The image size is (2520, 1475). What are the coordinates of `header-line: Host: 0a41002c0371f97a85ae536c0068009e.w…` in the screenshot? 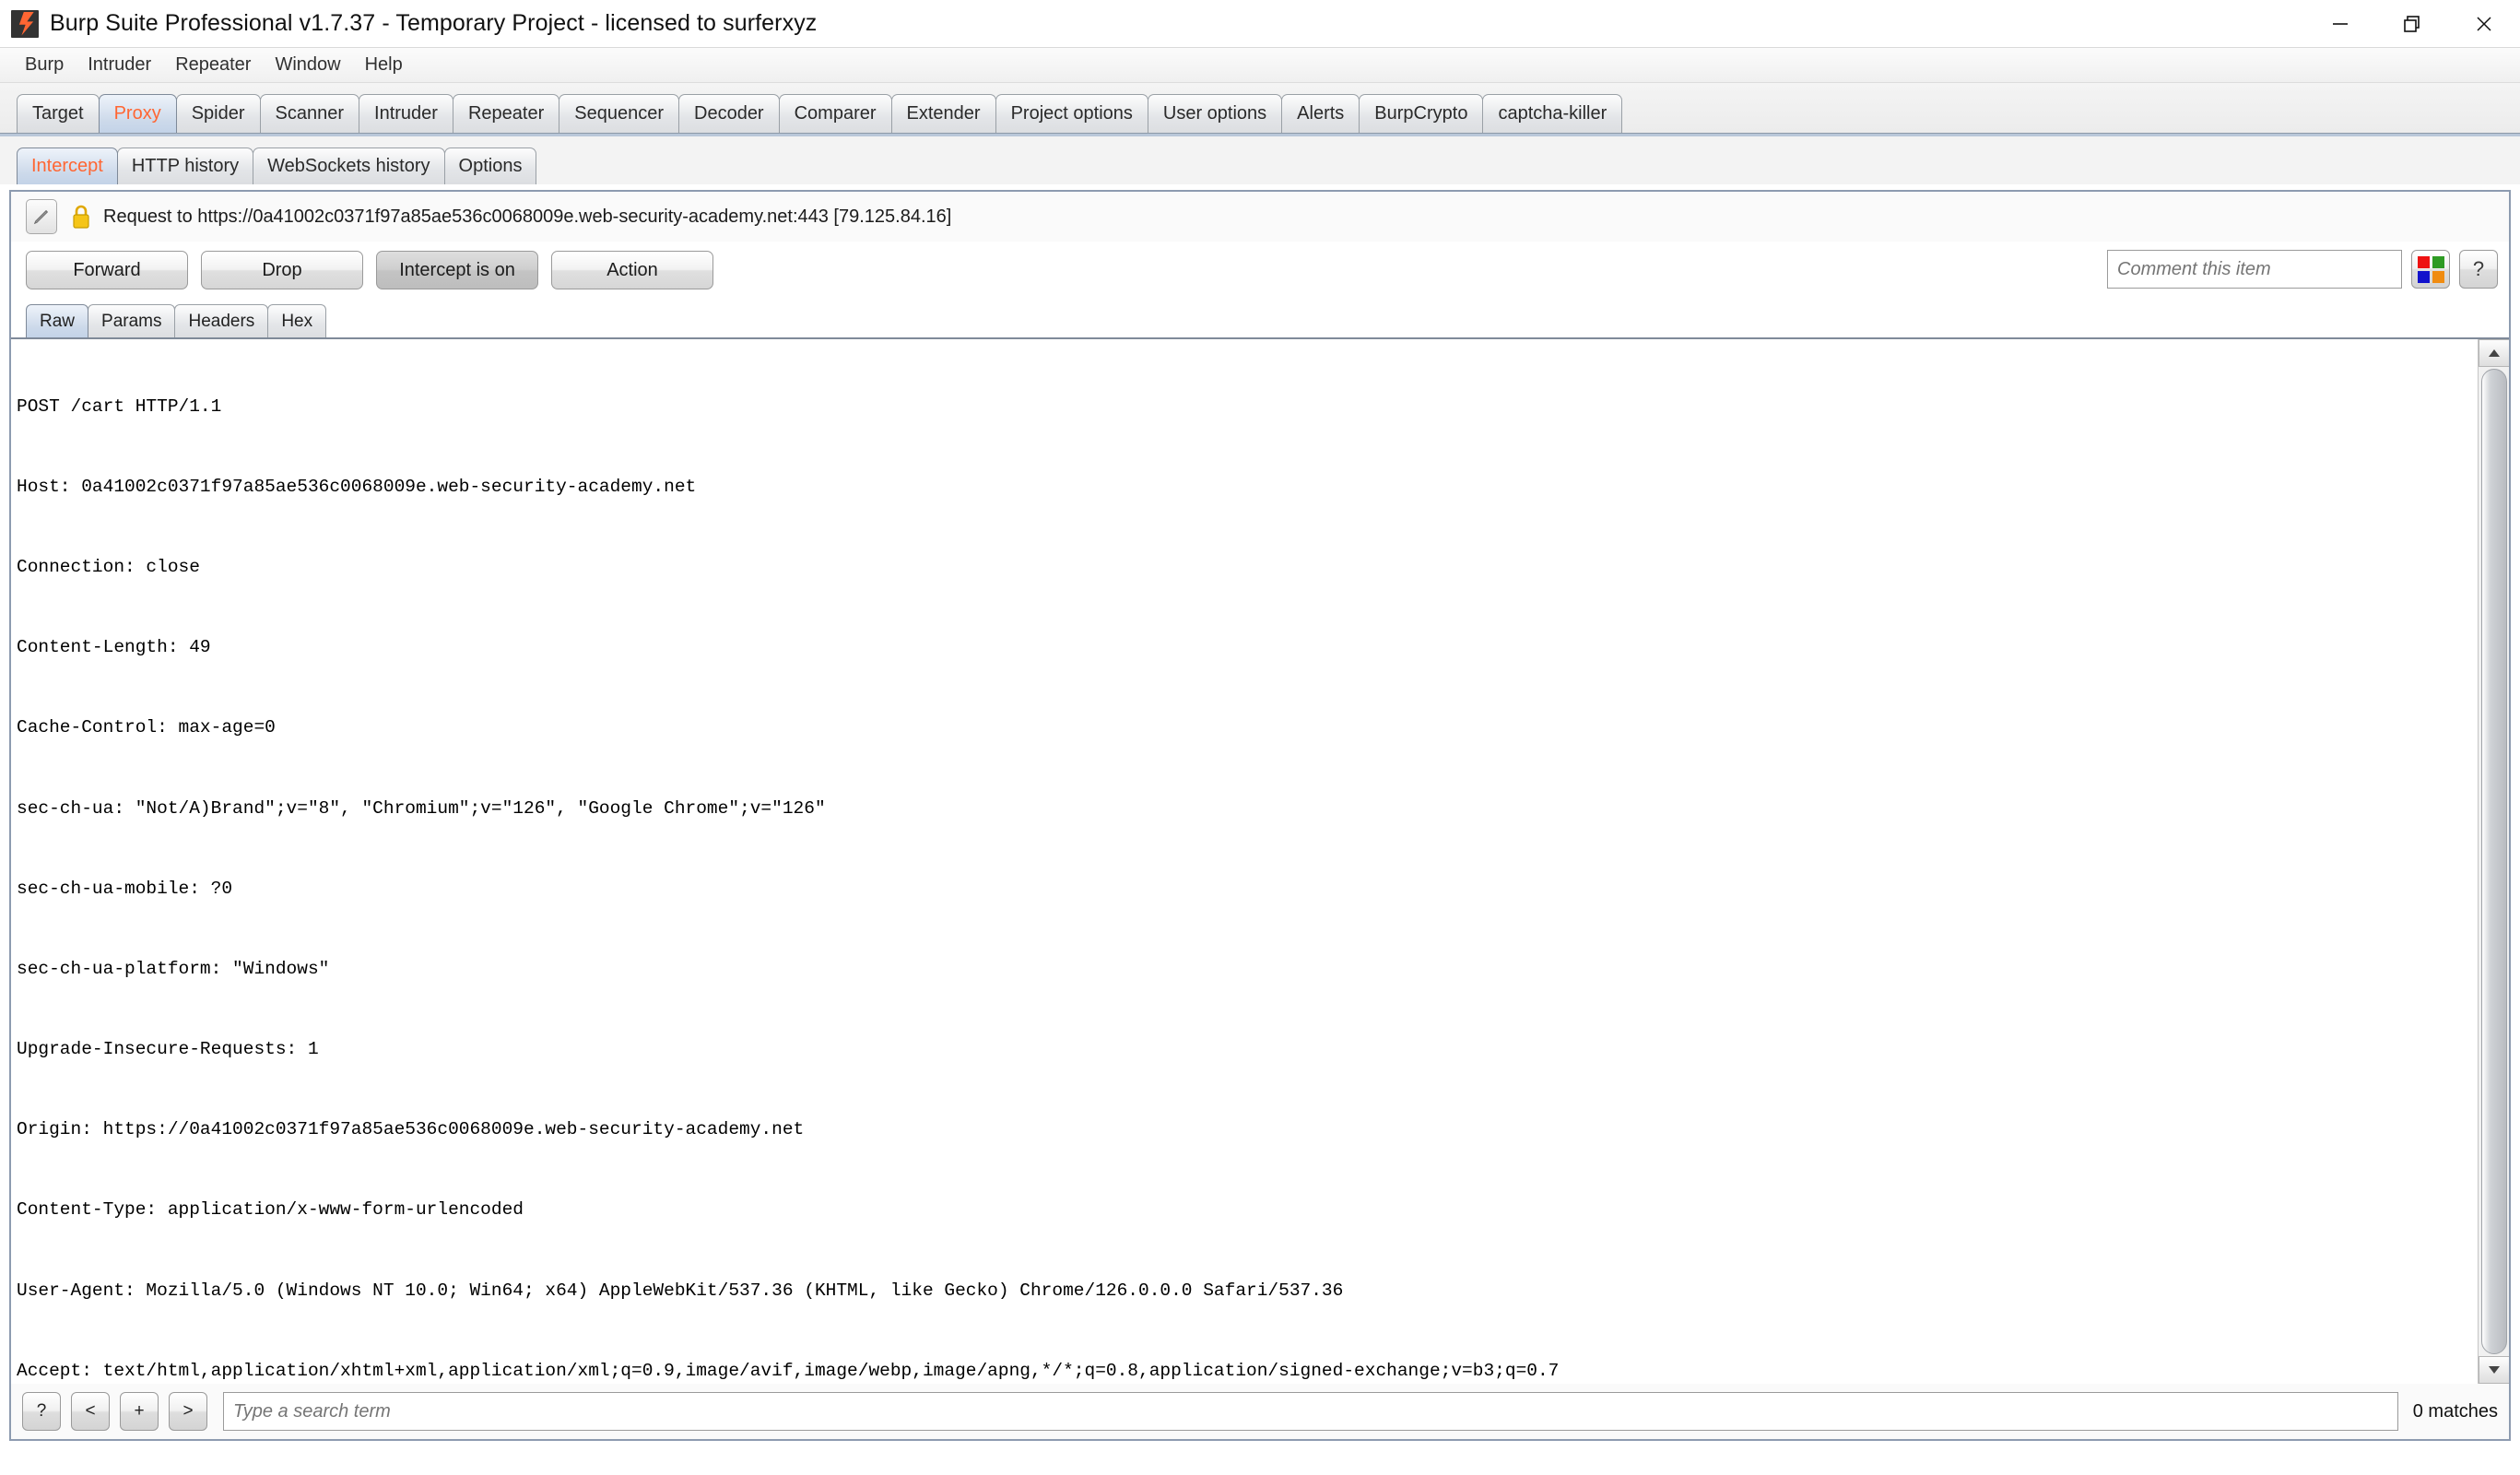 It's located at (357, 486).